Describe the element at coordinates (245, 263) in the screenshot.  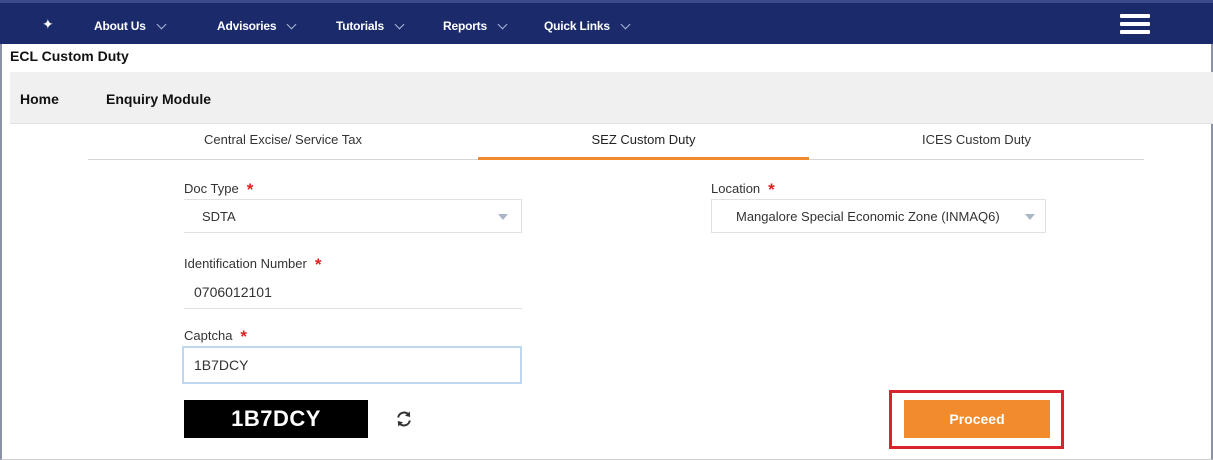
I see `identification-number-label-text: Identification Number` at that location.